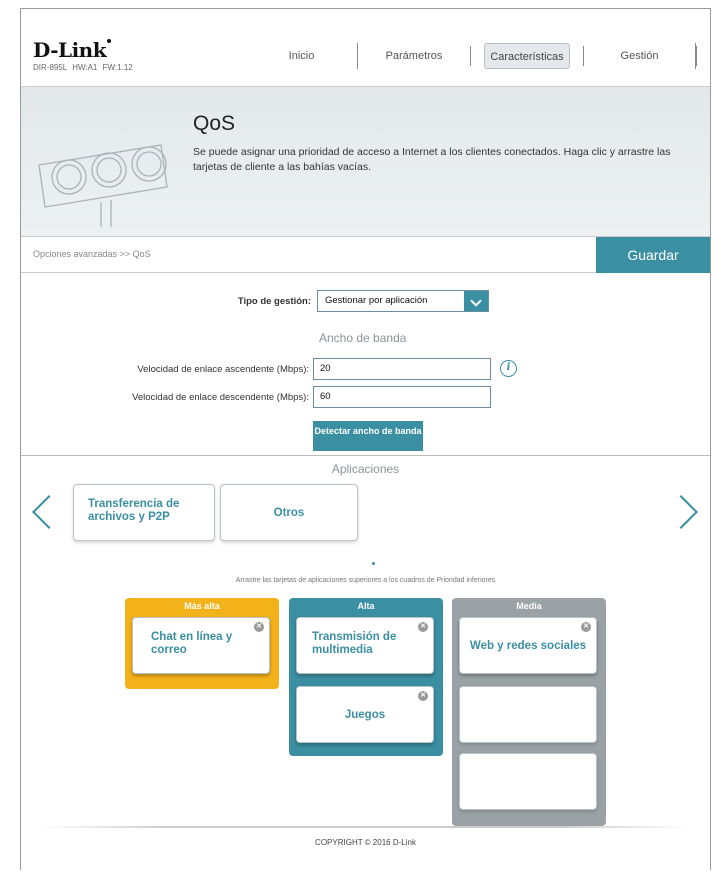 The height and width of the screenshot is (877, 717). I want to click on qos-illustration-icon, so click(103, 185).